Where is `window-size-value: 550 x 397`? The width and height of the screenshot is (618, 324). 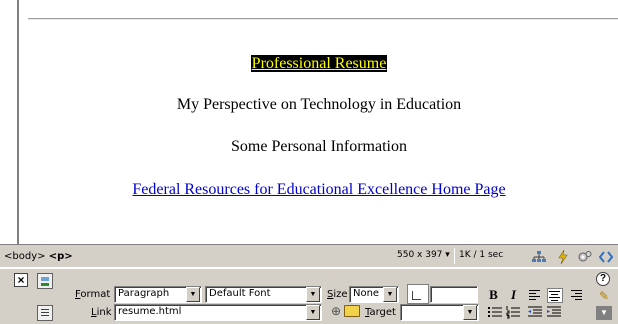
window-size-value: 550 x 397 is located at coordinates (420, 255).